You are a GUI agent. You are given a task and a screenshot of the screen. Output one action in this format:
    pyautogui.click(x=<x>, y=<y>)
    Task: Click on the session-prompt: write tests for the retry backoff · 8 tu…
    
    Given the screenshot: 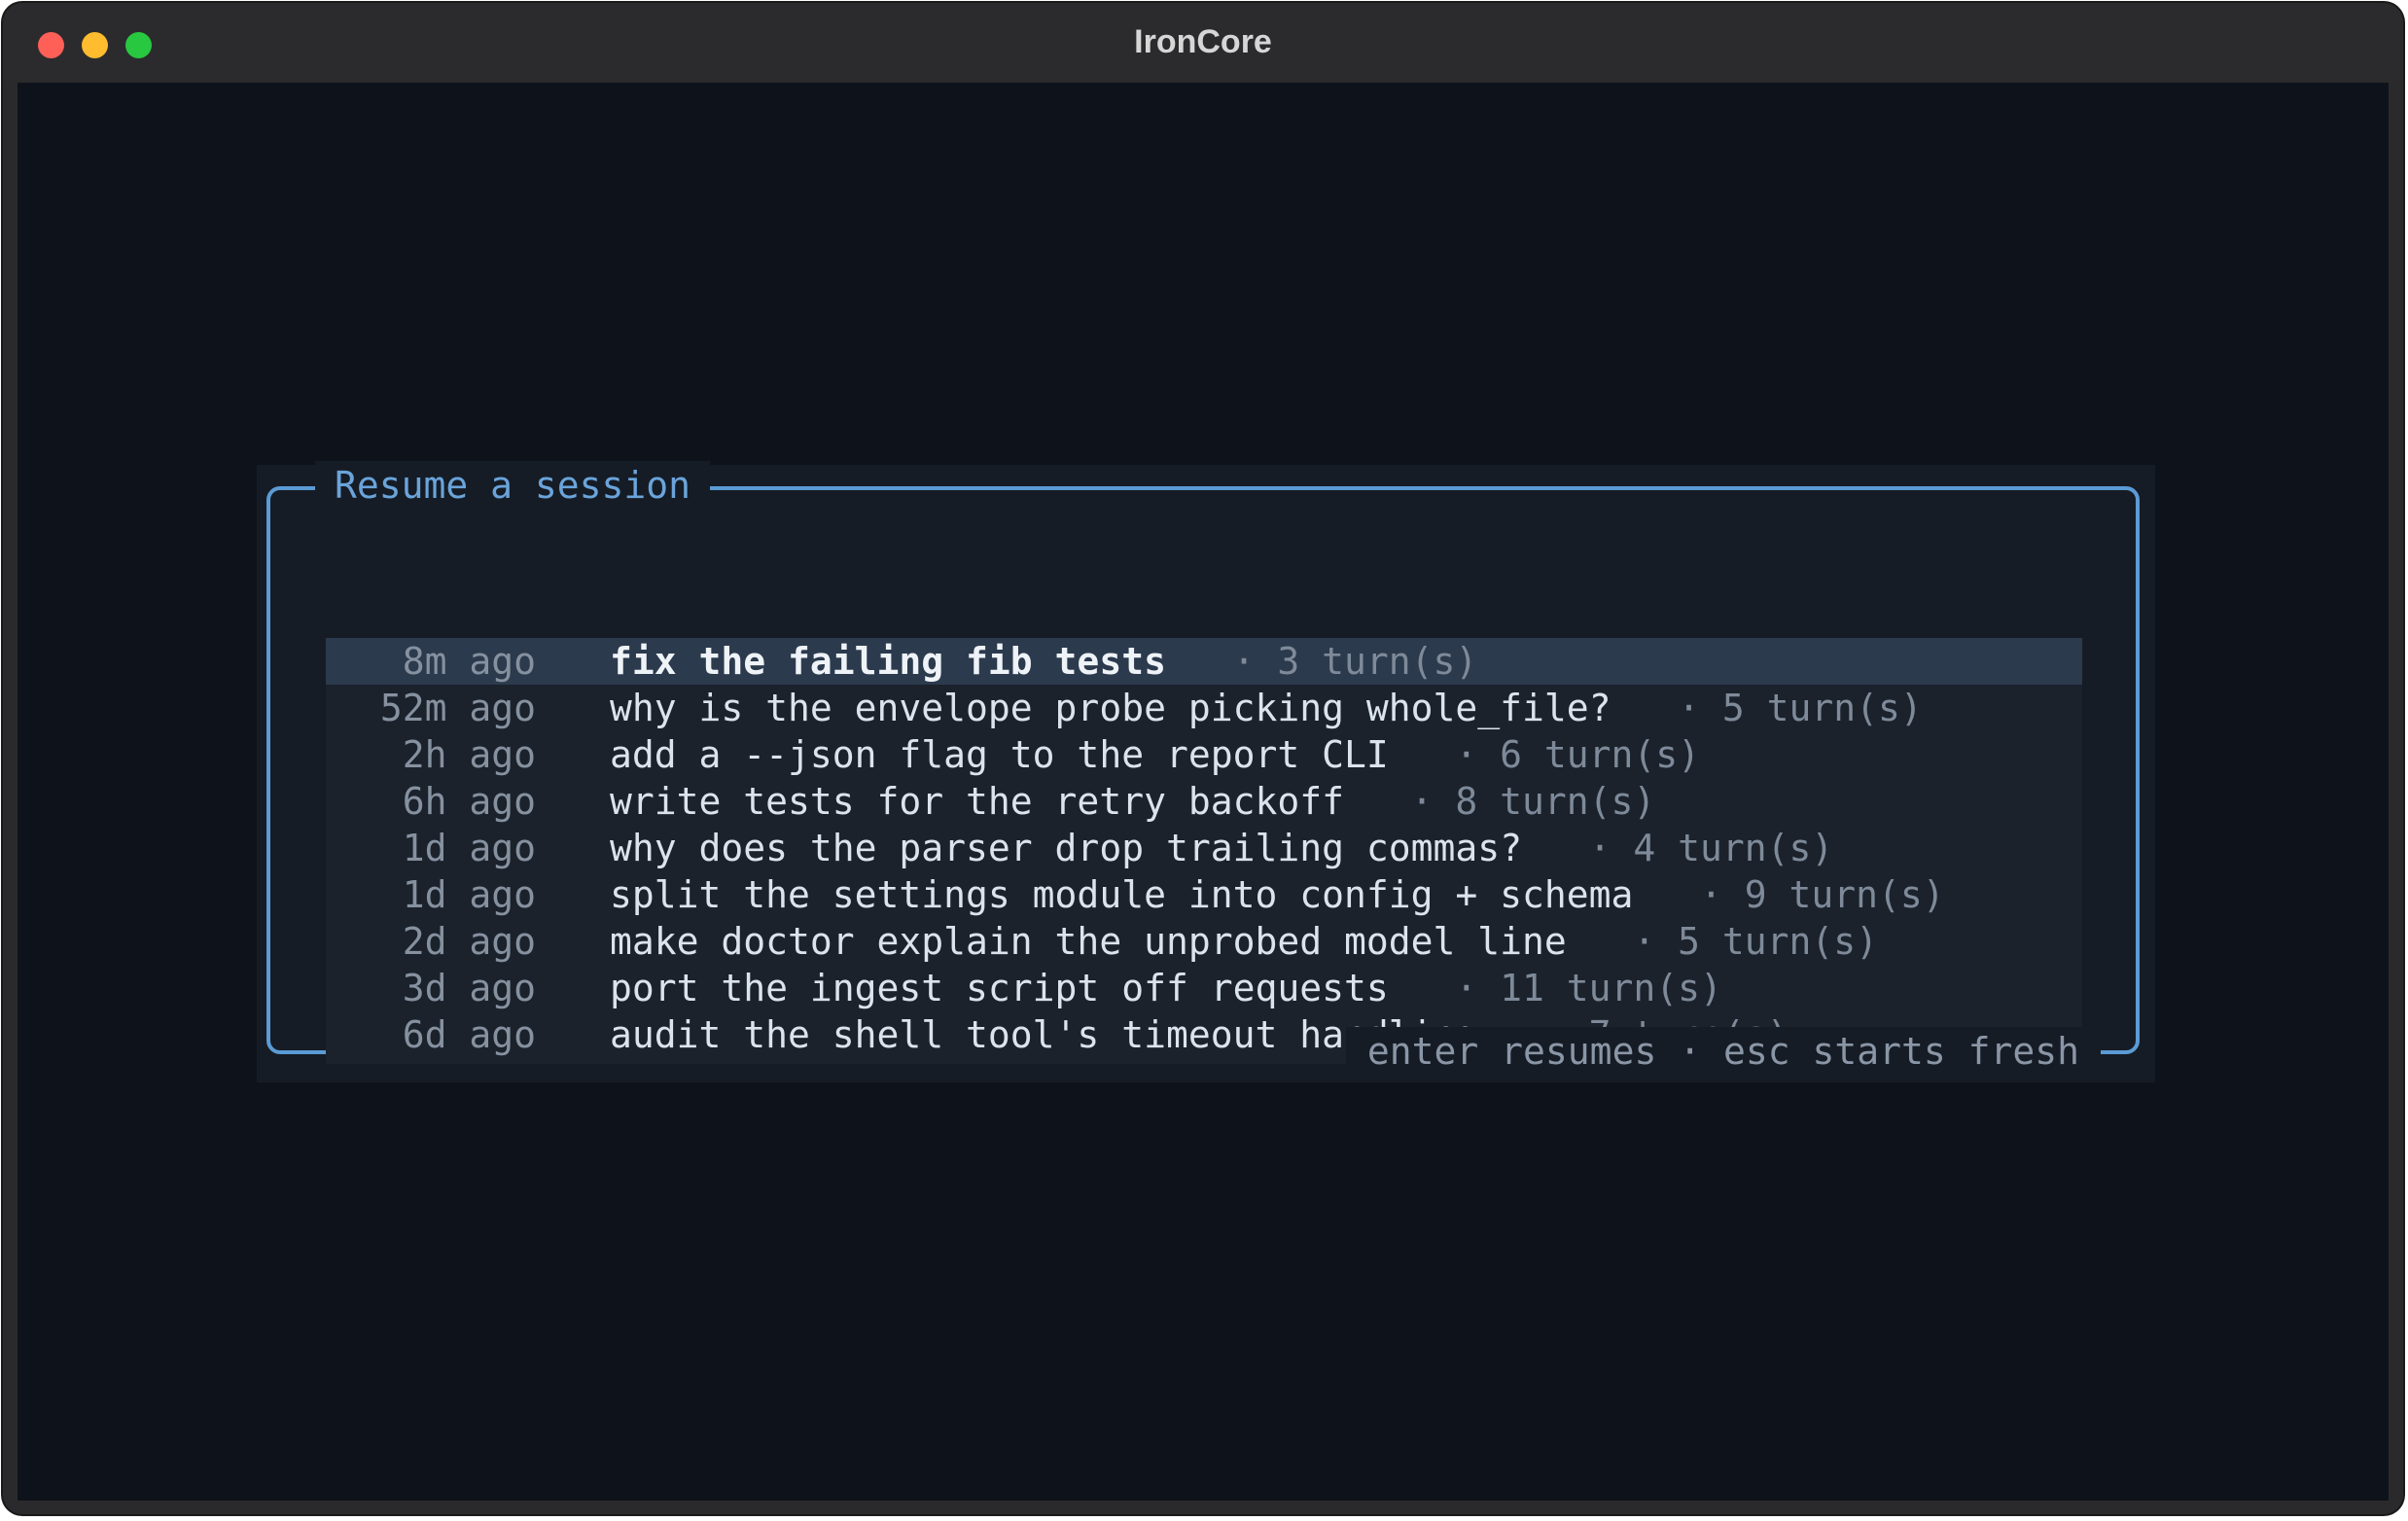 What is the action you would take?
    pyautogui.click(x=1132, y=802)
    